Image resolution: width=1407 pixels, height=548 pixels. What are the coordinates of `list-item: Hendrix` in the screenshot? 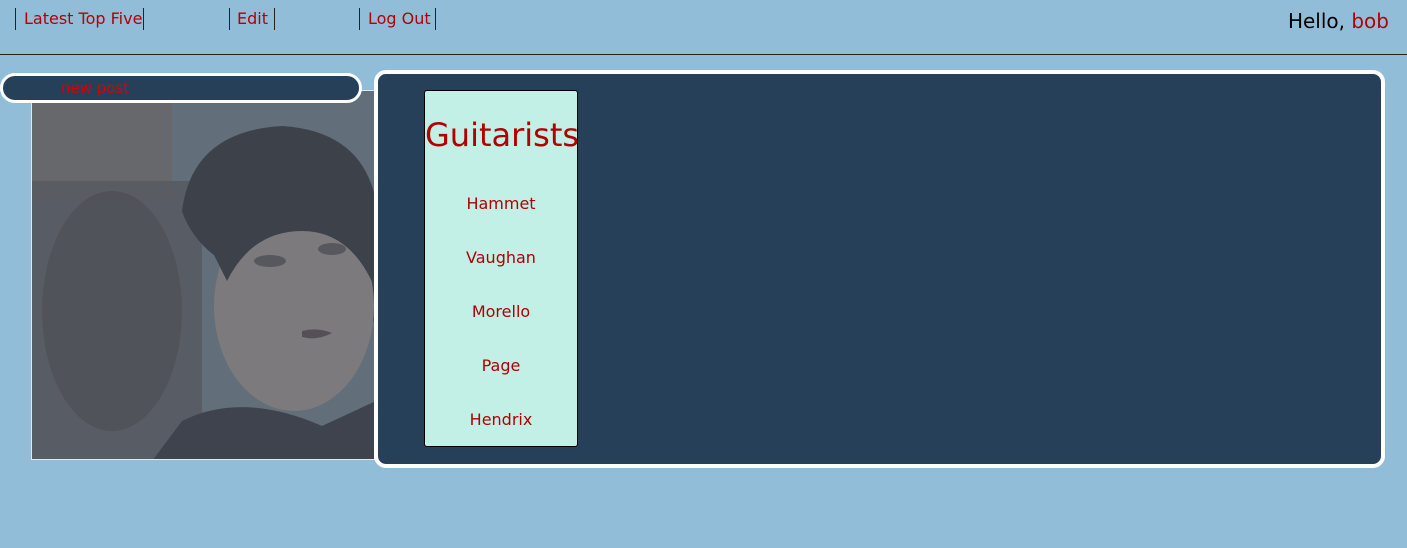 It's located at (501, 420).